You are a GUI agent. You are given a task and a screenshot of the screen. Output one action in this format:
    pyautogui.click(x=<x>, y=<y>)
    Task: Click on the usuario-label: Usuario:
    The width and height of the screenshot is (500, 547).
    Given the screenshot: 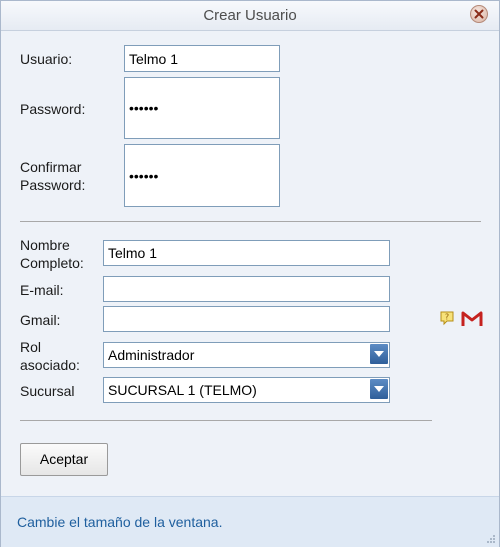 What is the action you would take?
    pyautogui.click(x=46, y=59)
    